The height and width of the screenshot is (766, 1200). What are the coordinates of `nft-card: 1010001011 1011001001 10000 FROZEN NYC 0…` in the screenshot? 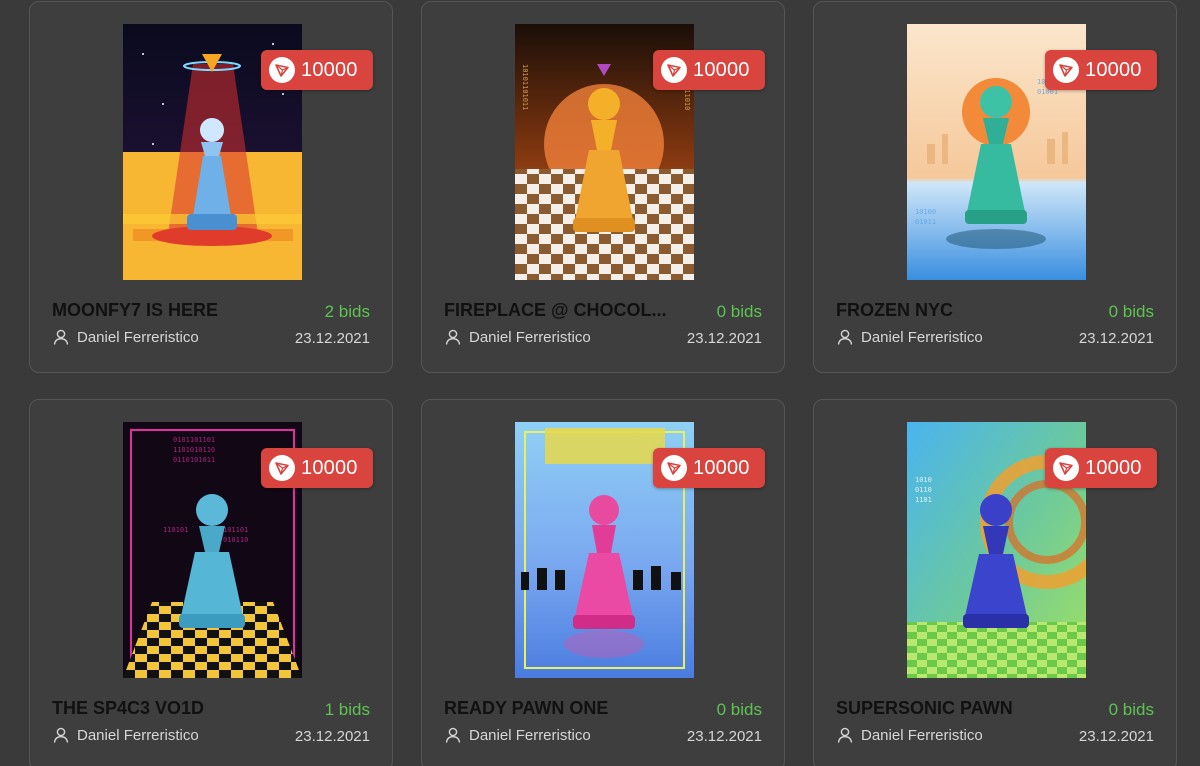 It's located at (995, 187).